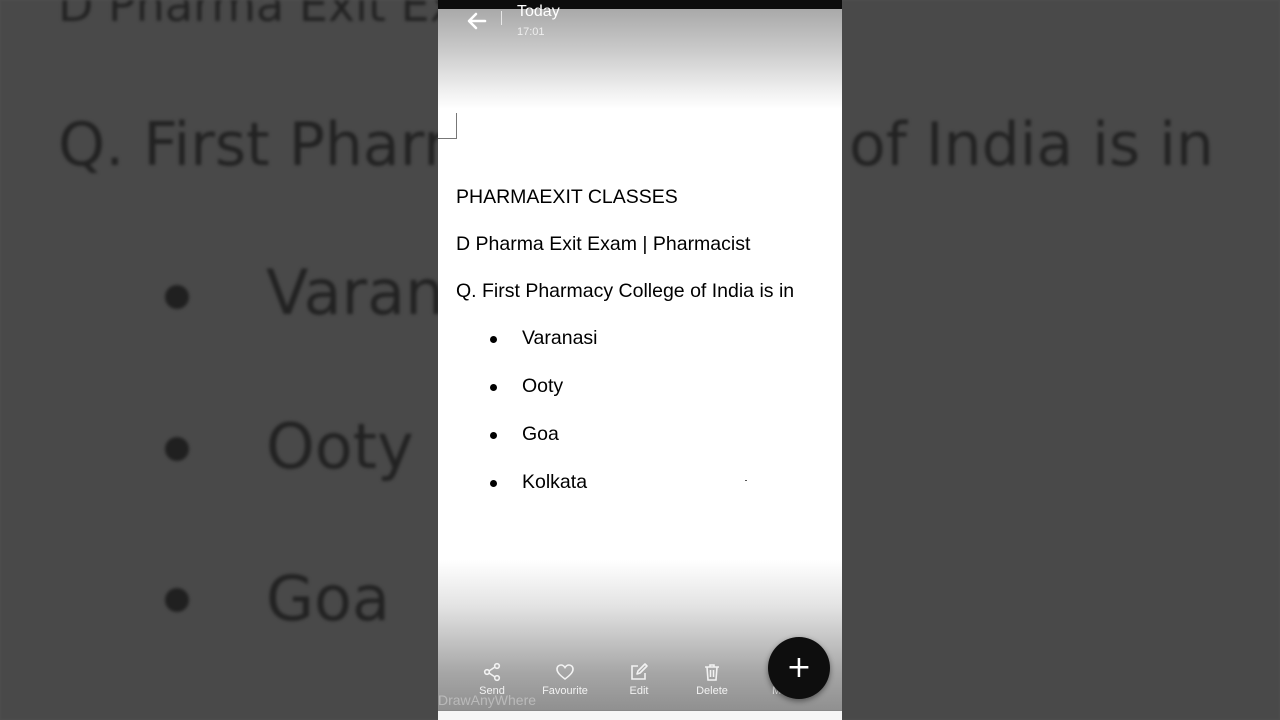 The height and width of the screenshot is (720, 1280). I want to click on option-label: Varanasi, so click(560, 338).